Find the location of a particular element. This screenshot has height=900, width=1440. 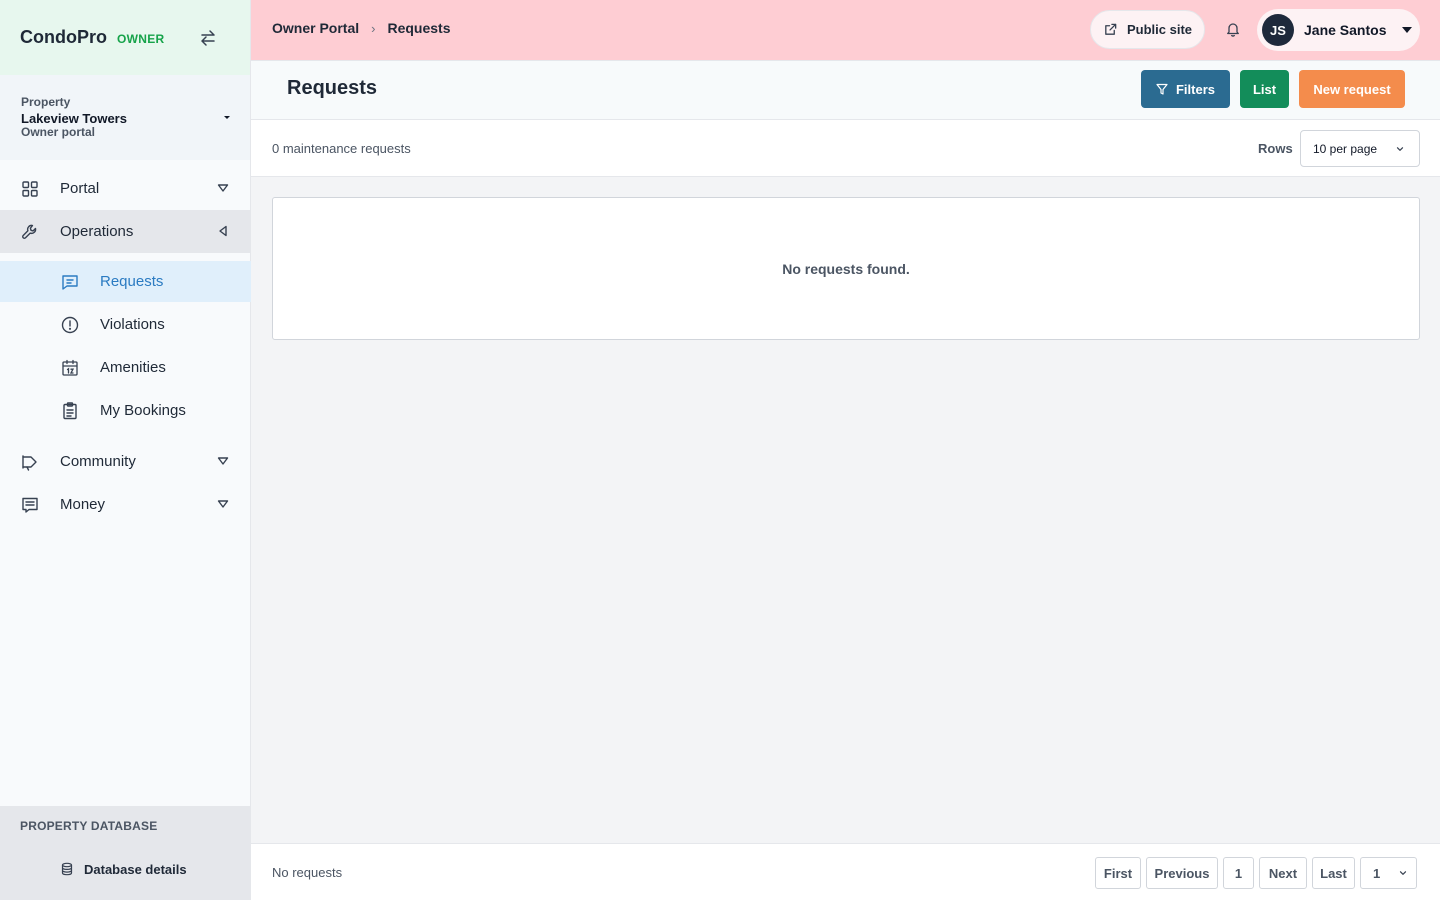

rows-per-page-value: 10 per page is located at coordinates (1345, 148).